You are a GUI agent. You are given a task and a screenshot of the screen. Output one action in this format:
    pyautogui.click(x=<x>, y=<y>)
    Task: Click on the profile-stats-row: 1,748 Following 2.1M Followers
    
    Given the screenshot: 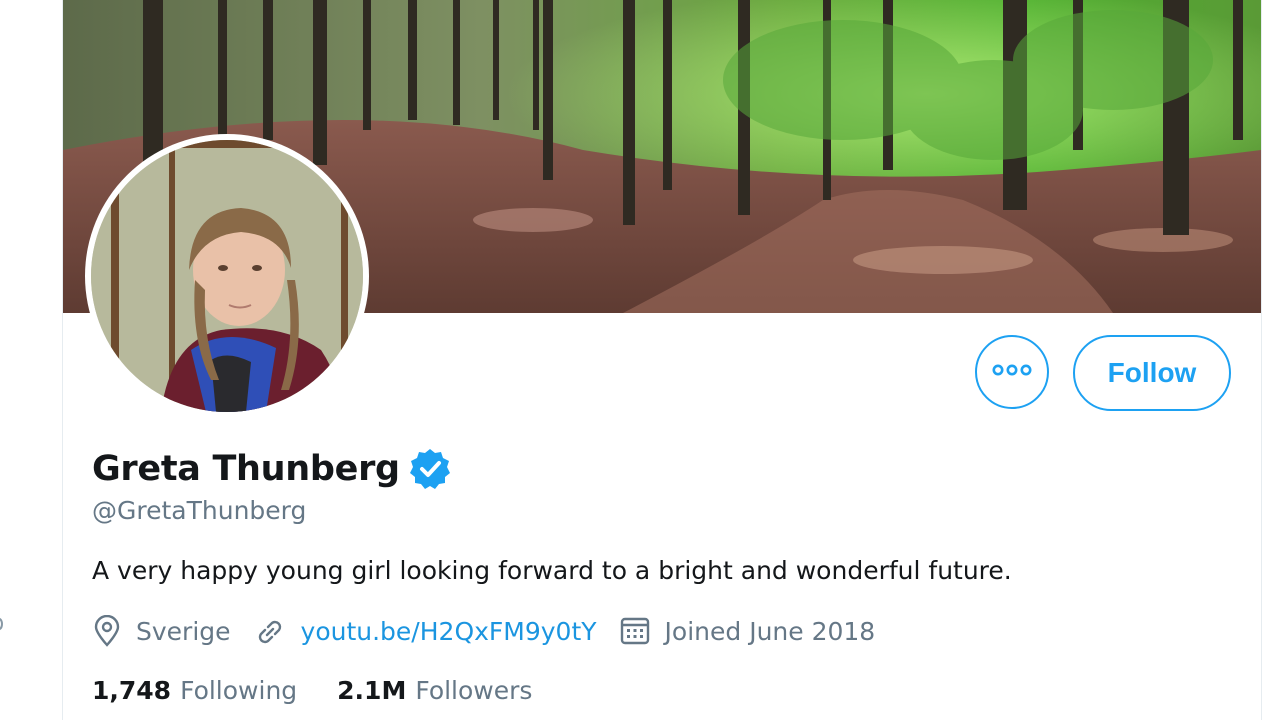 What is the action you would take?
    pyautogui.click(x=332, y=690)
    